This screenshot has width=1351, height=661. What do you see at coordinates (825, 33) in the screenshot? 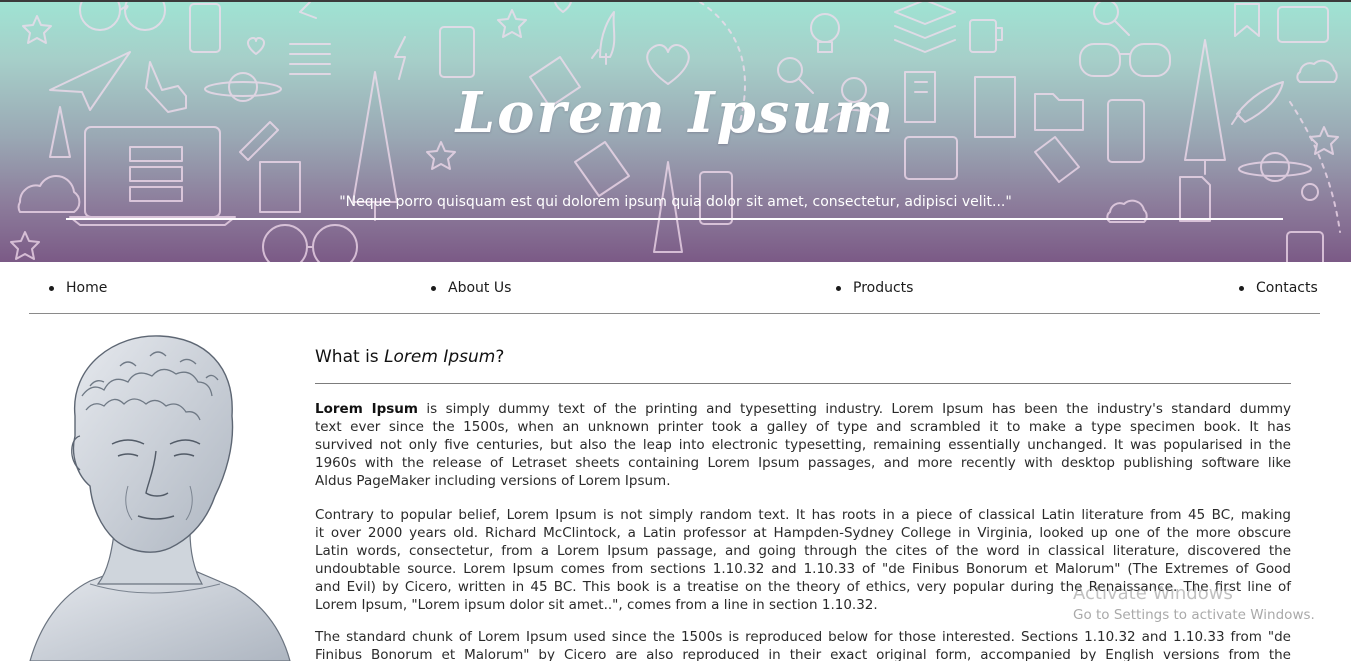
I see `lightbulb-icon` at bounding box center [825, 33].